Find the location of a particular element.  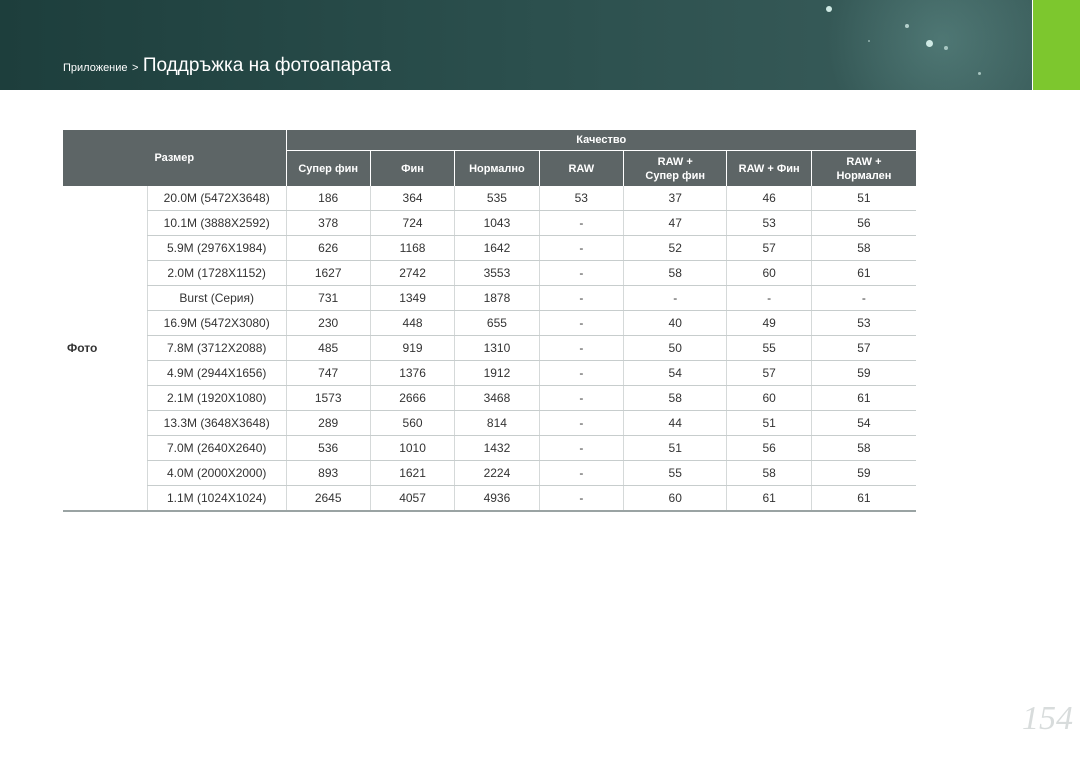

size-cell: 20.0M (5472X3648) is located at coordinates (216, 198).